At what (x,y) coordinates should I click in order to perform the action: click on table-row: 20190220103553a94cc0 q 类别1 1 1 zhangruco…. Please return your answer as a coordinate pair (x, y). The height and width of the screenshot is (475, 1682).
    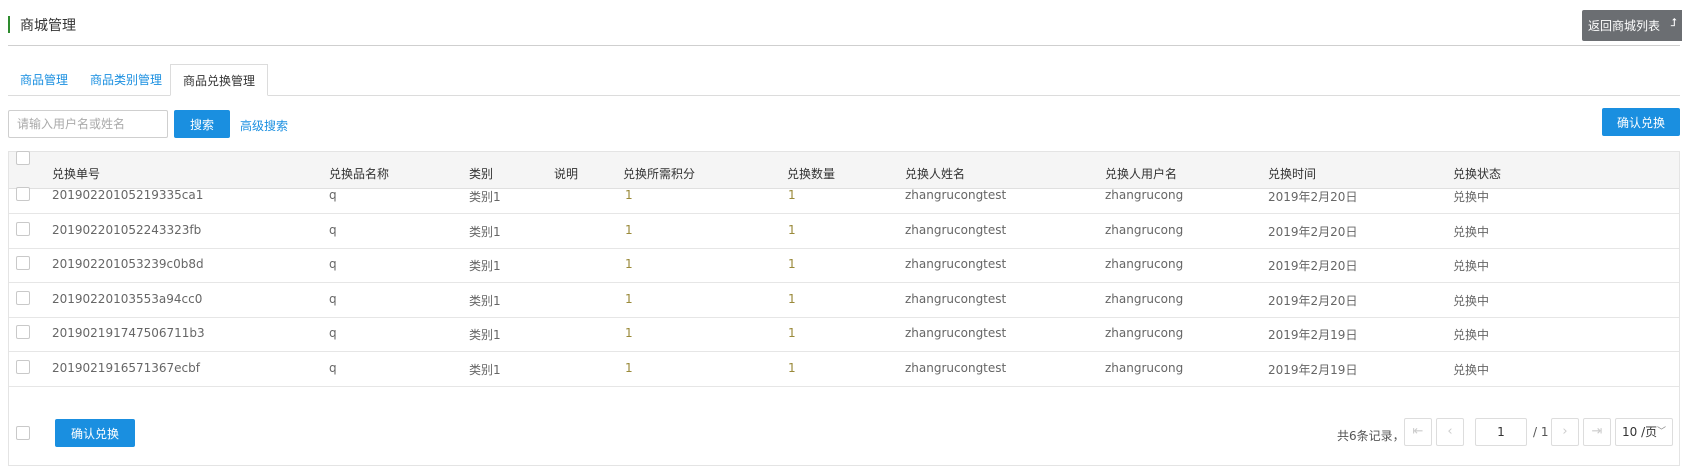
    Looking at the image, I should click on (844, 299).